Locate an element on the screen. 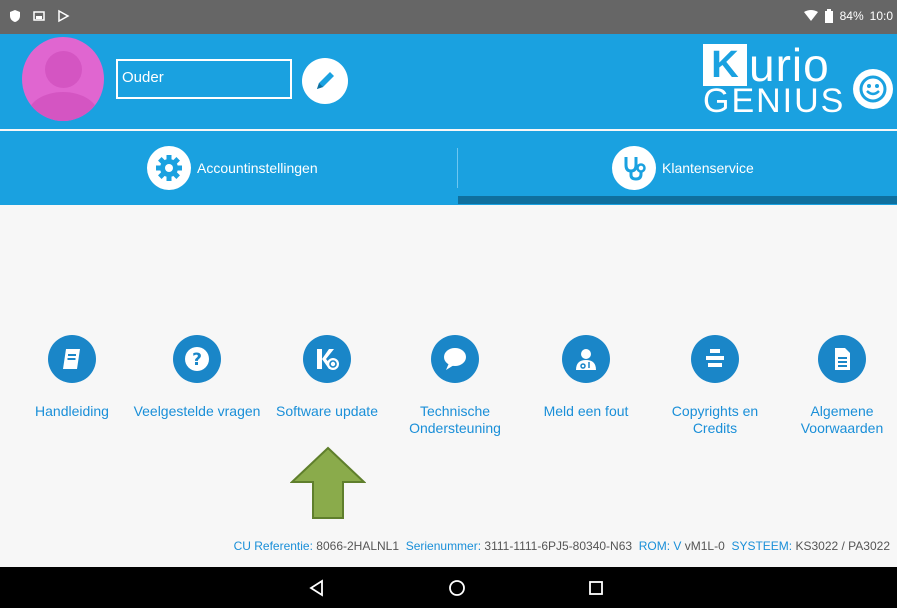 The width and height of the screenshot is (897, 608). shield-icon is located at coordinates (15, 16).